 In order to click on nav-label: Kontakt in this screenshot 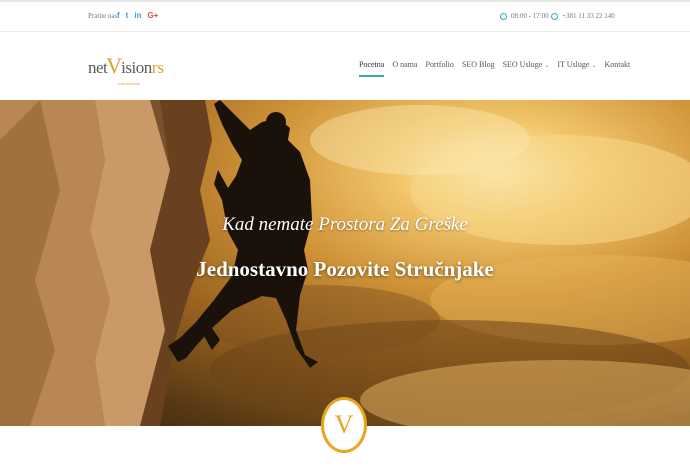, I will do `click(617, 64)`.